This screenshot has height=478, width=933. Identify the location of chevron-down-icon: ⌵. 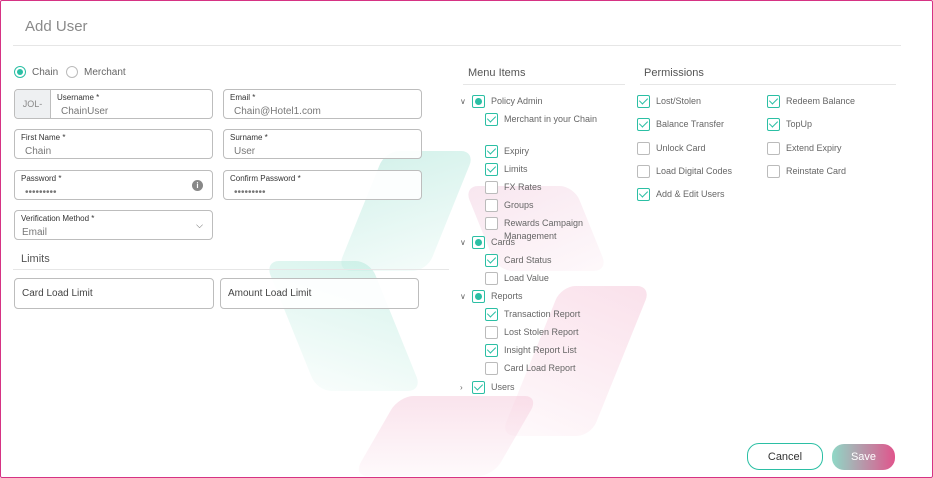
(199, 225).